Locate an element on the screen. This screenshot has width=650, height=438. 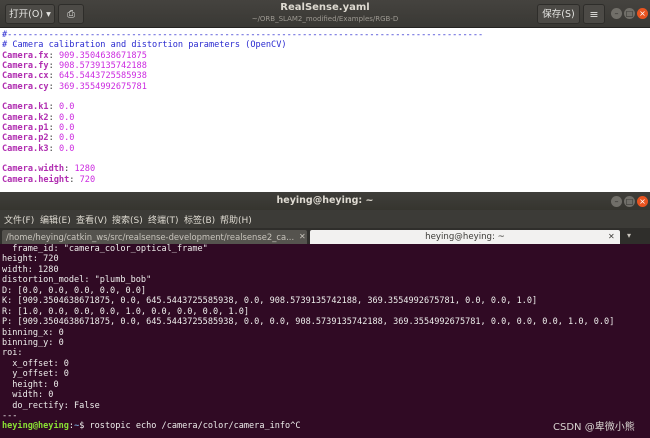
code-line: Camera.cx: 645.5443725585938 is located at coordinates (74, 76).